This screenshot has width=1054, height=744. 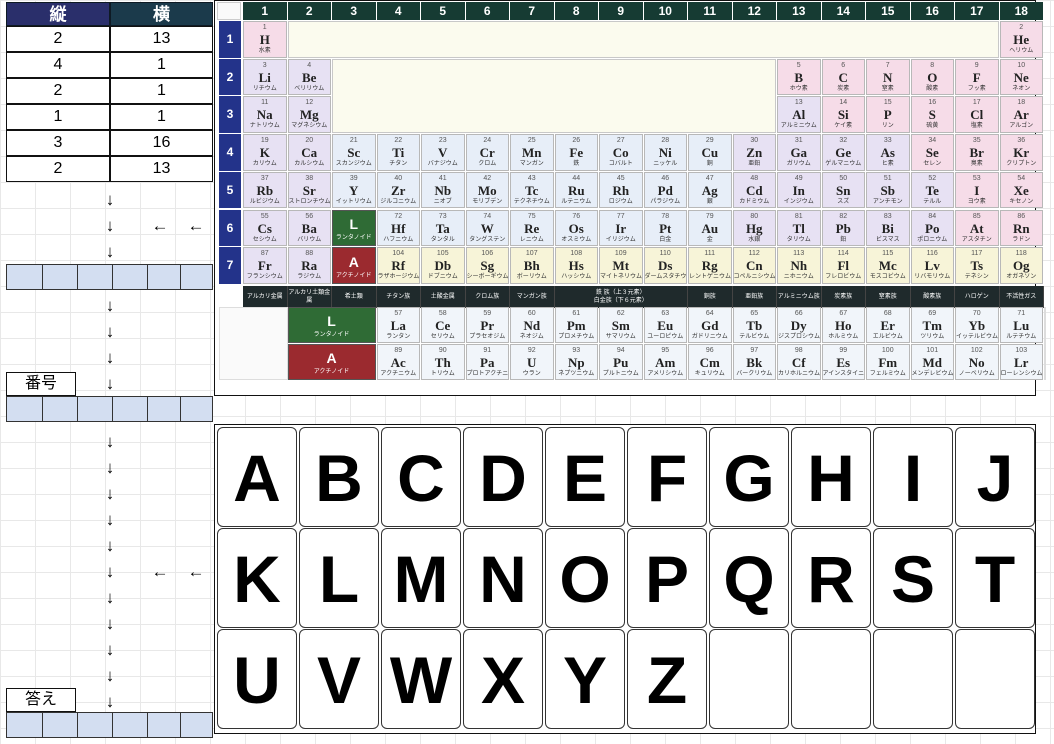 What do you see at coordinates (443, 228) in the screenshot?
I see `element-cell: 73 Ta タンタル` at bounding box center [443, 228].